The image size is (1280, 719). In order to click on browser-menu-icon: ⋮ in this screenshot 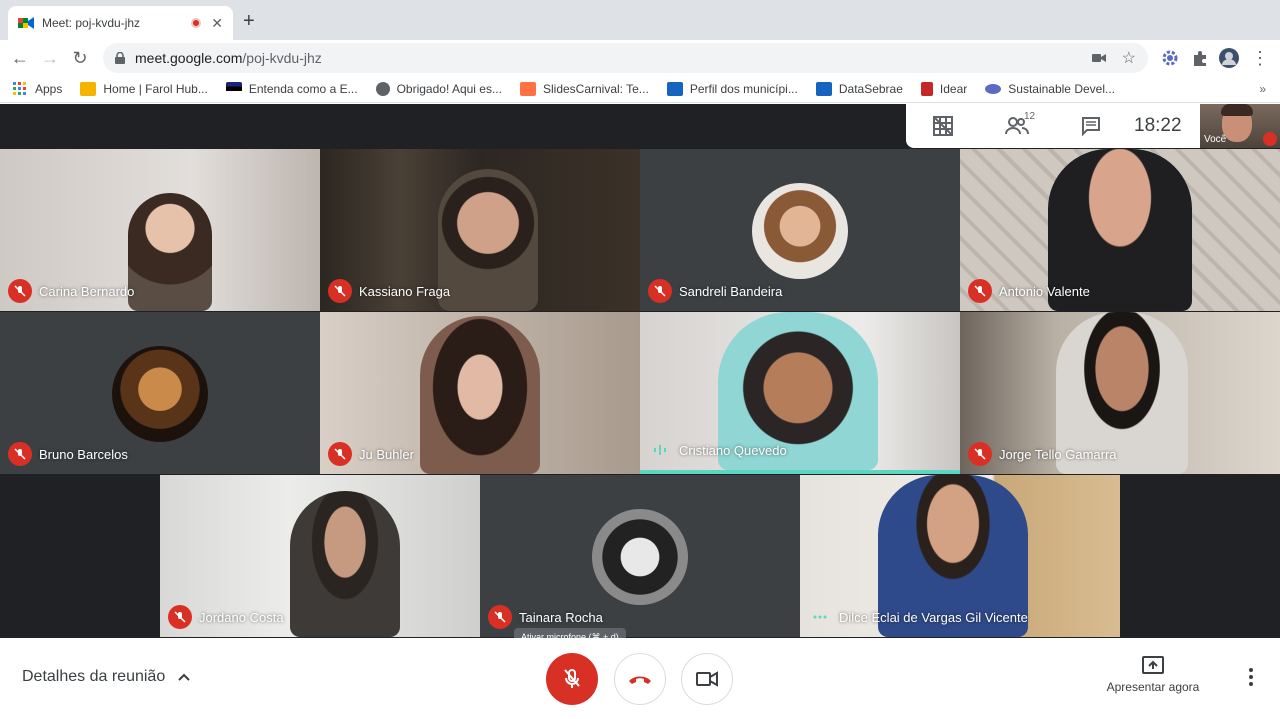, I will do `click(1260, 58)`.